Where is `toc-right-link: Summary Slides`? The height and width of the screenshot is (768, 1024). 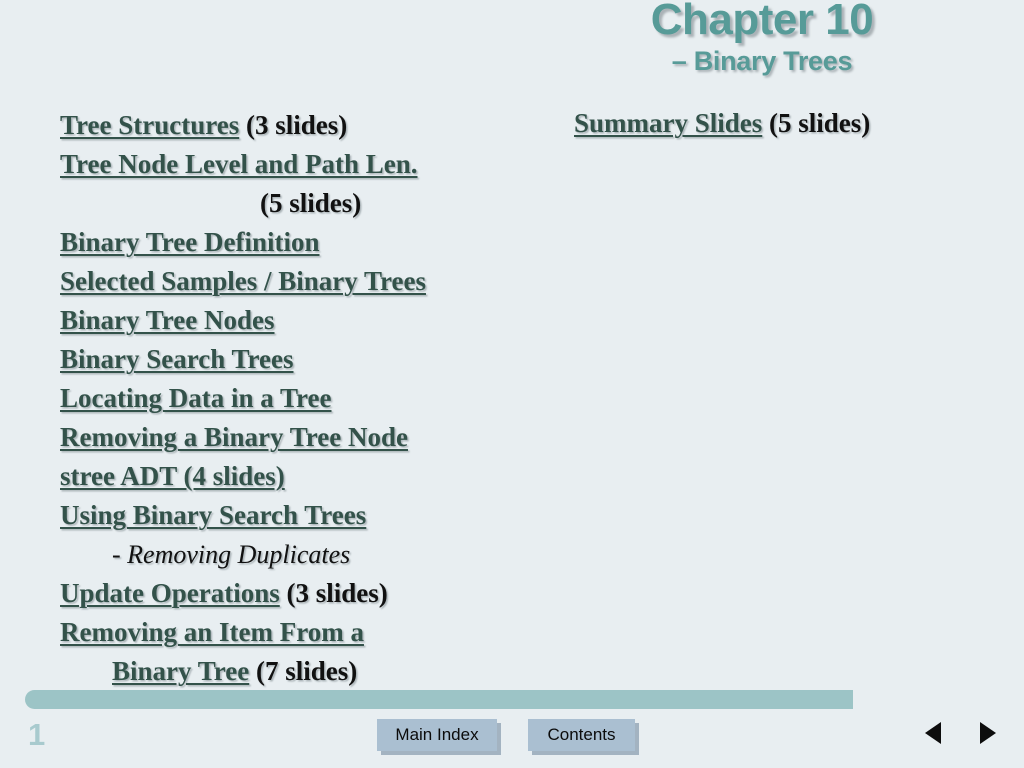 toc-right-link: Summary Slides is located at coordinates (668, 123).